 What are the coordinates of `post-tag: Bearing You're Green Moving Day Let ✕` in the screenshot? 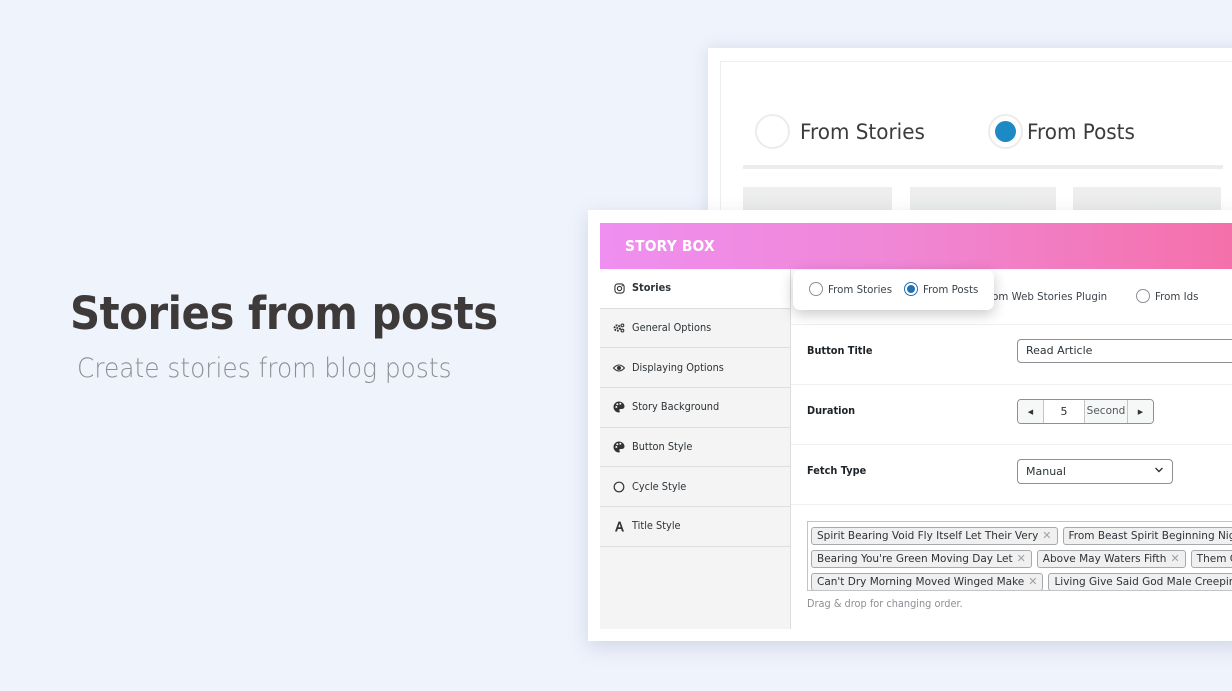 It's located at (921, 558).